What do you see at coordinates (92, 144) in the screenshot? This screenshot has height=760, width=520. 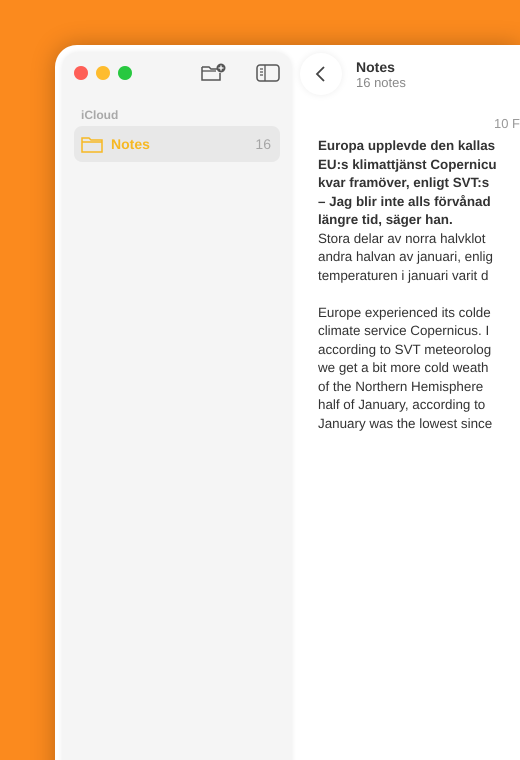 I see `folder-icon` at bounding box center [92, 144].